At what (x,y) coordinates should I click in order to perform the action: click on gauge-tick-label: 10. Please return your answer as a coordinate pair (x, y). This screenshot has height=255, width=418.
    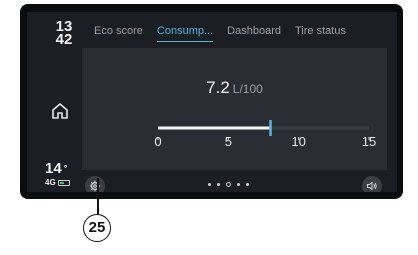
    Looking at the image, I should click on (298, 141).